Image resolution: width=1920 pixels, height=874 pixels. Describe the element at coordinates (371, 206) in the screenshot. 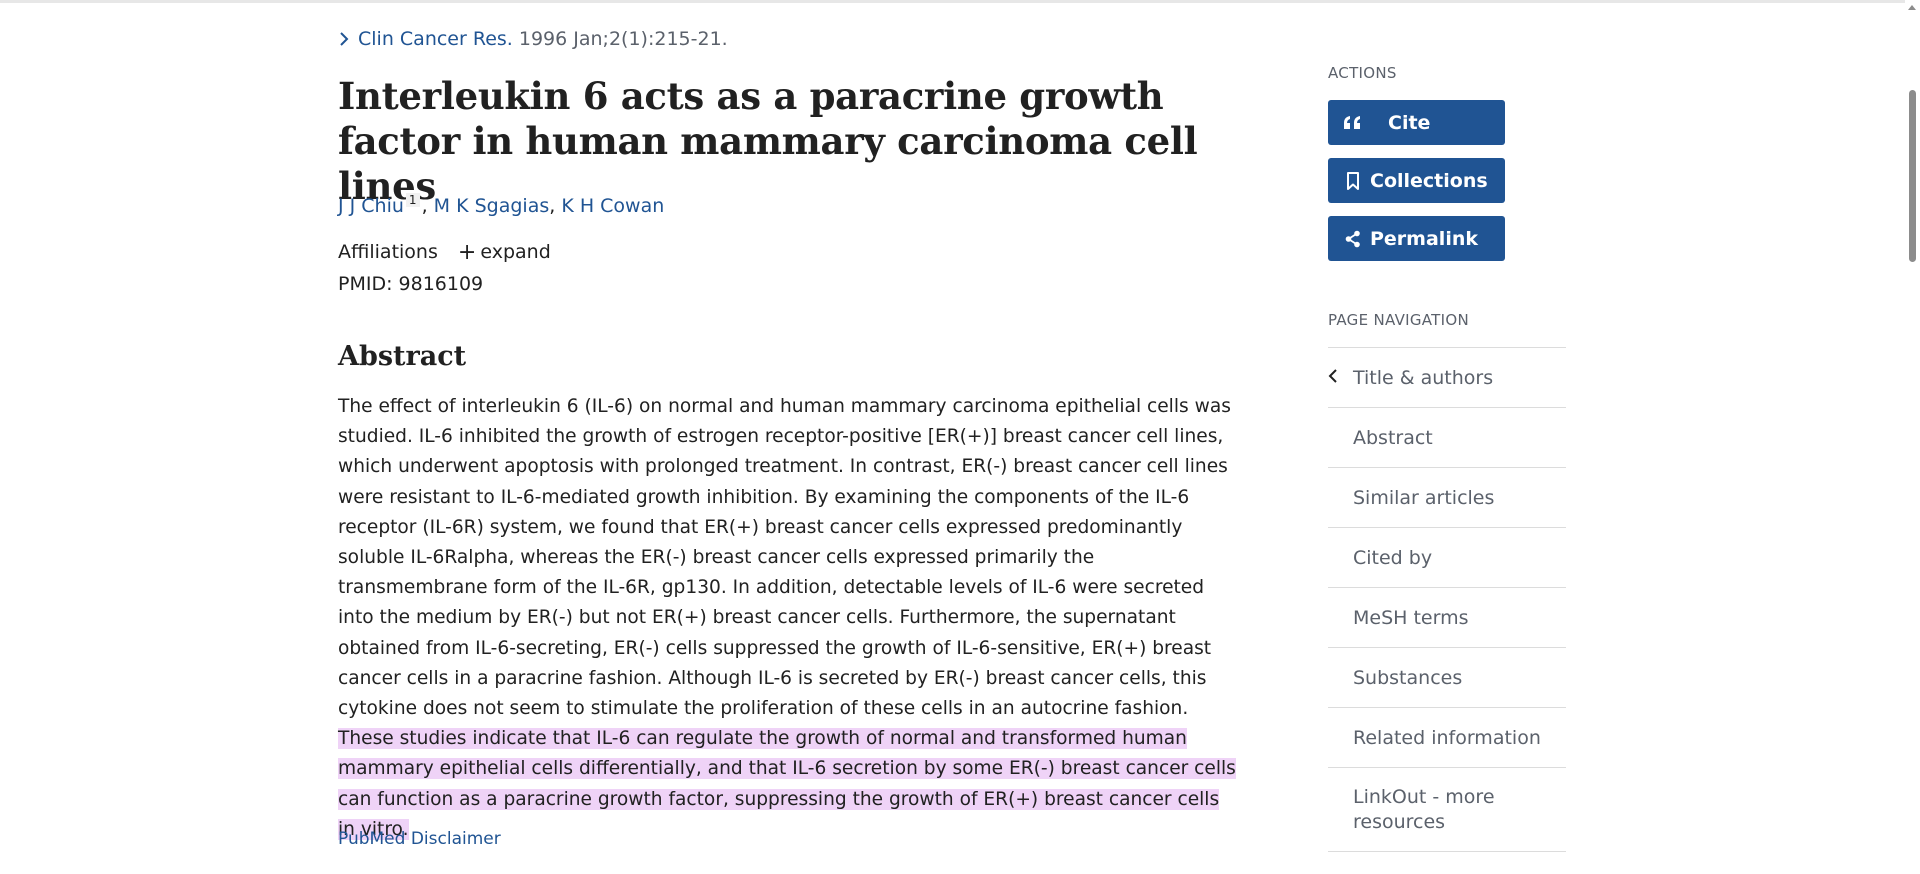

I see `author-link: J J Chiu` at that location.